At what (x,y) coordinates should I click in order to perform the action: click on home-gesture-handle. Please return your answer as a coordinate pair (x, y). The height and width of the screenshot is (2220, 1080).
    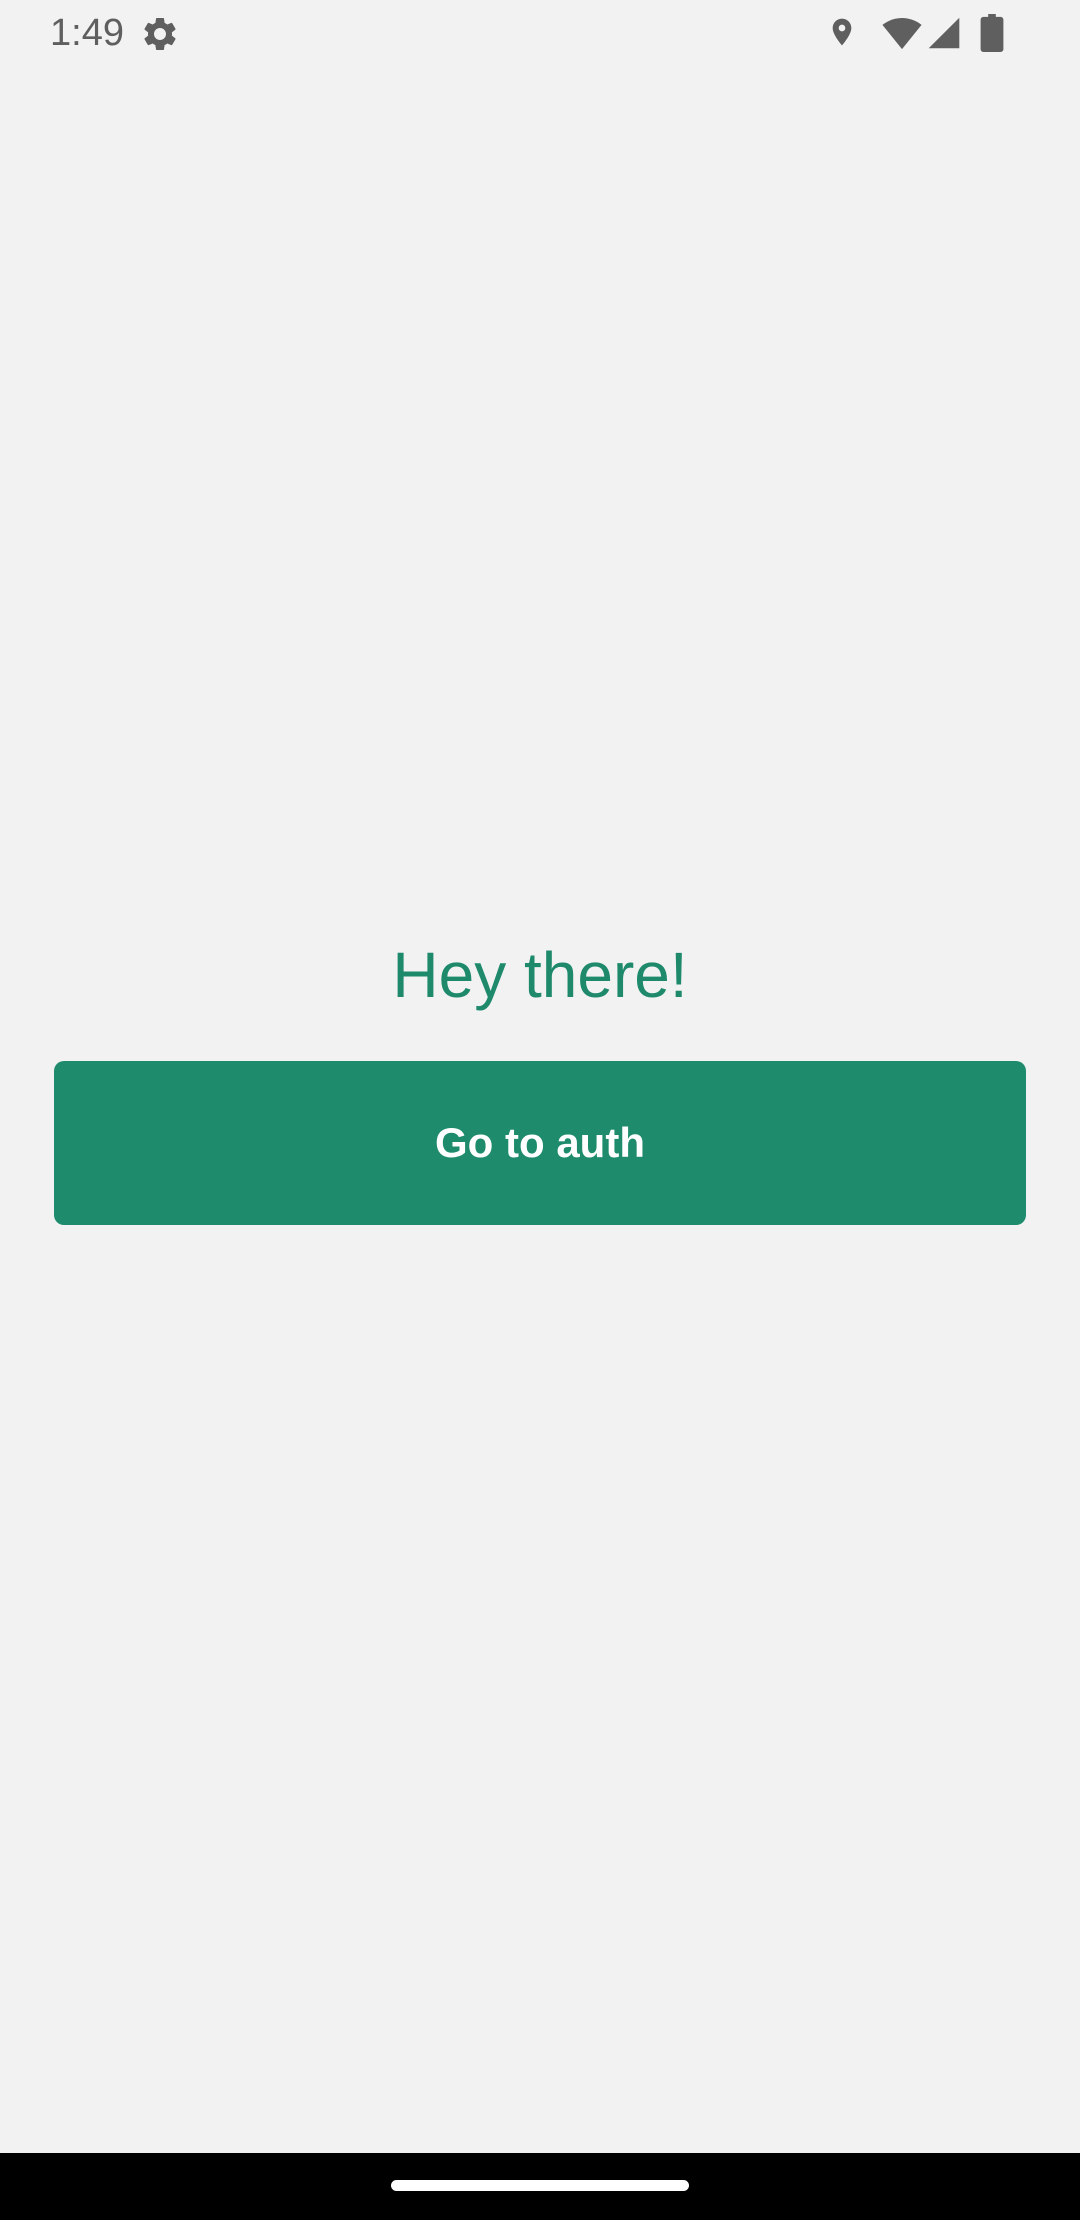
    Looking at the image, I should click on (540, 2185).